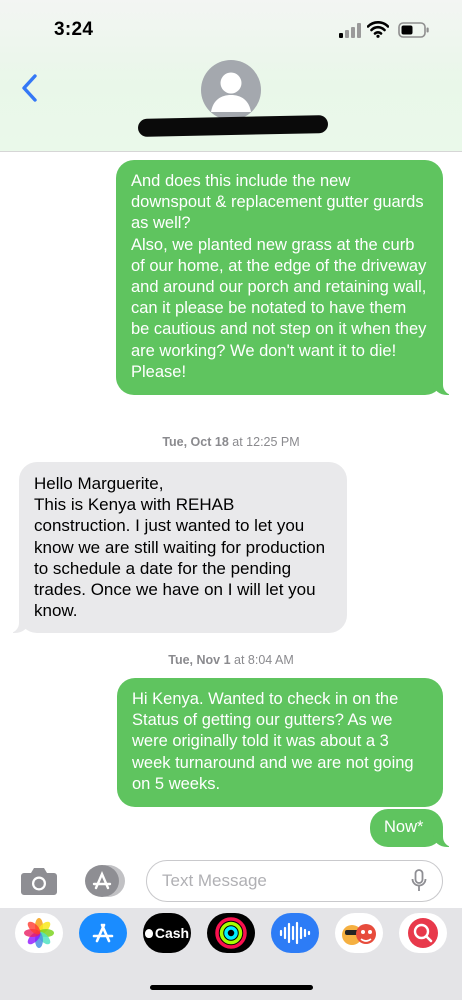 The height and width of the screenshot is (1000, 462). I want to click on photos-app-button, so click(39, 933).